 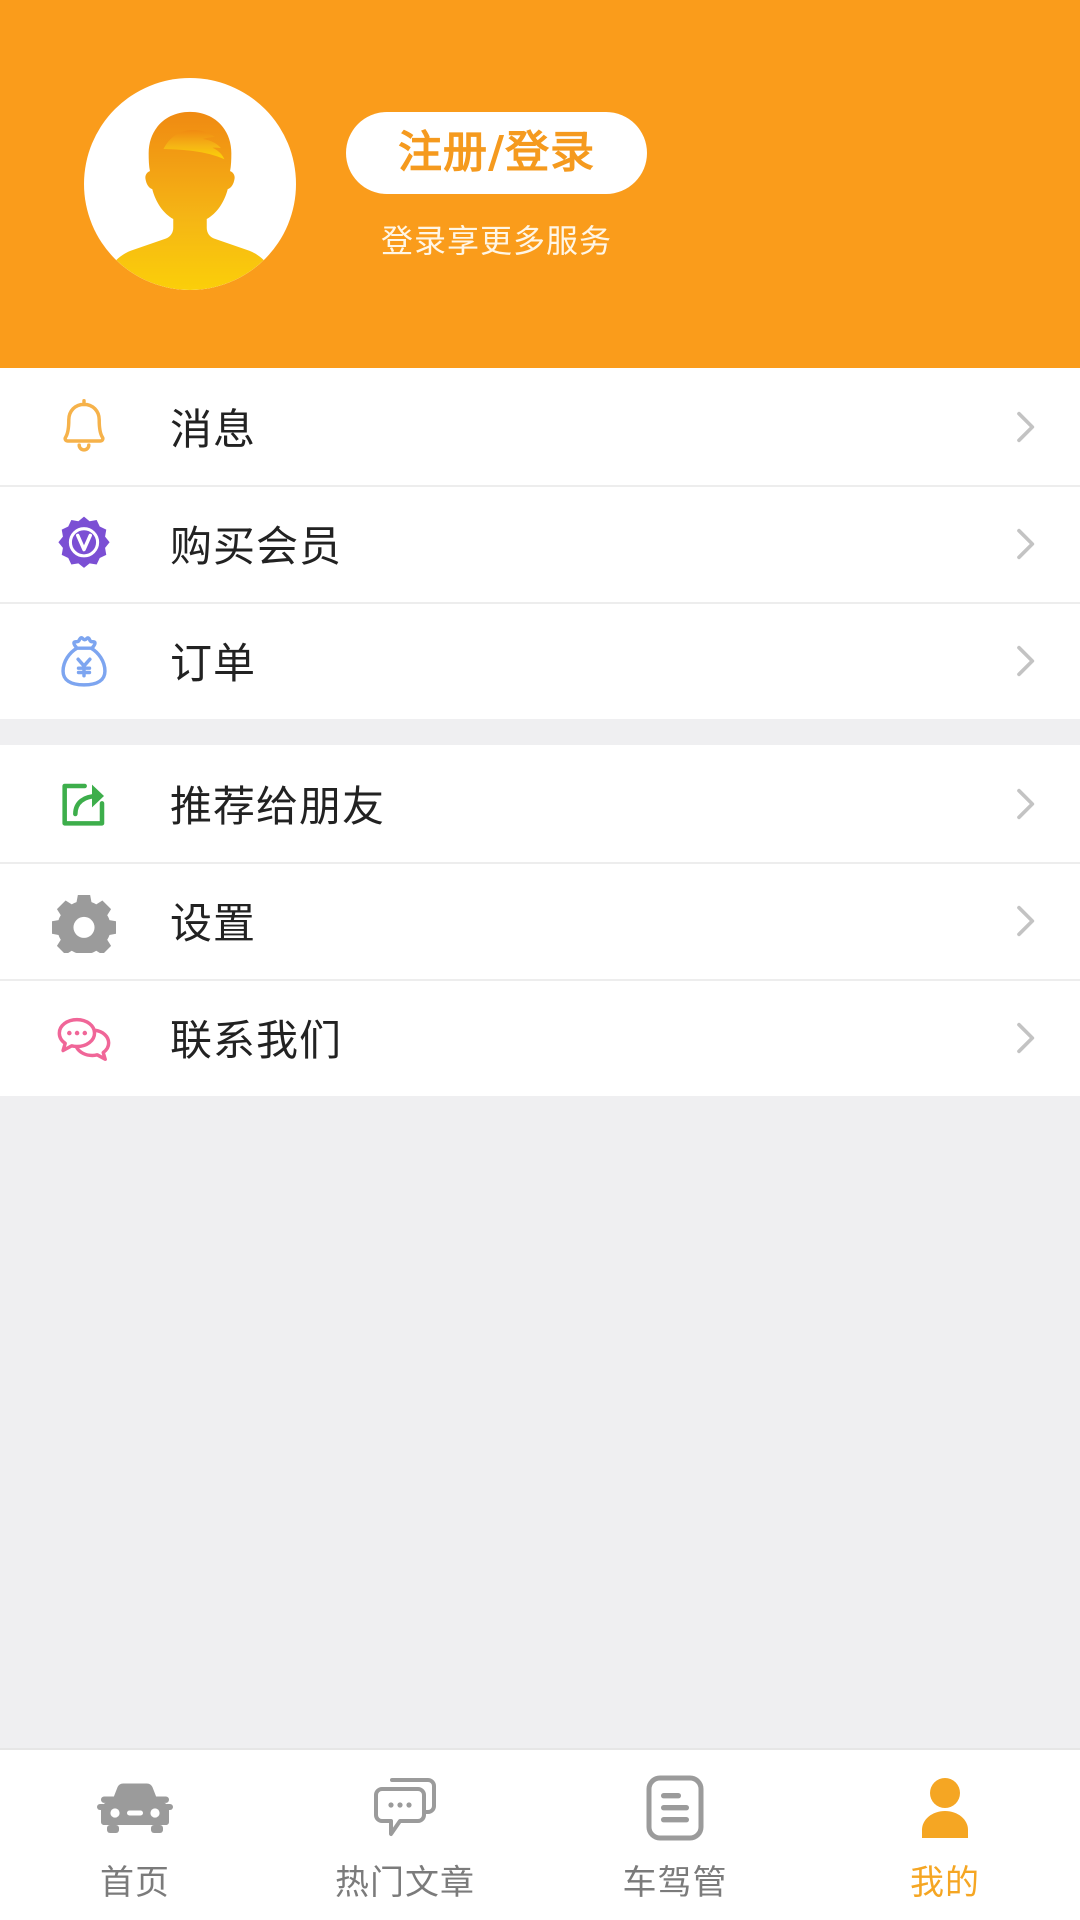 What do you see at coordinates (213, 923) in the screenshot?
I see `menu-item-label: 设置` at bounding box center [213, 923].